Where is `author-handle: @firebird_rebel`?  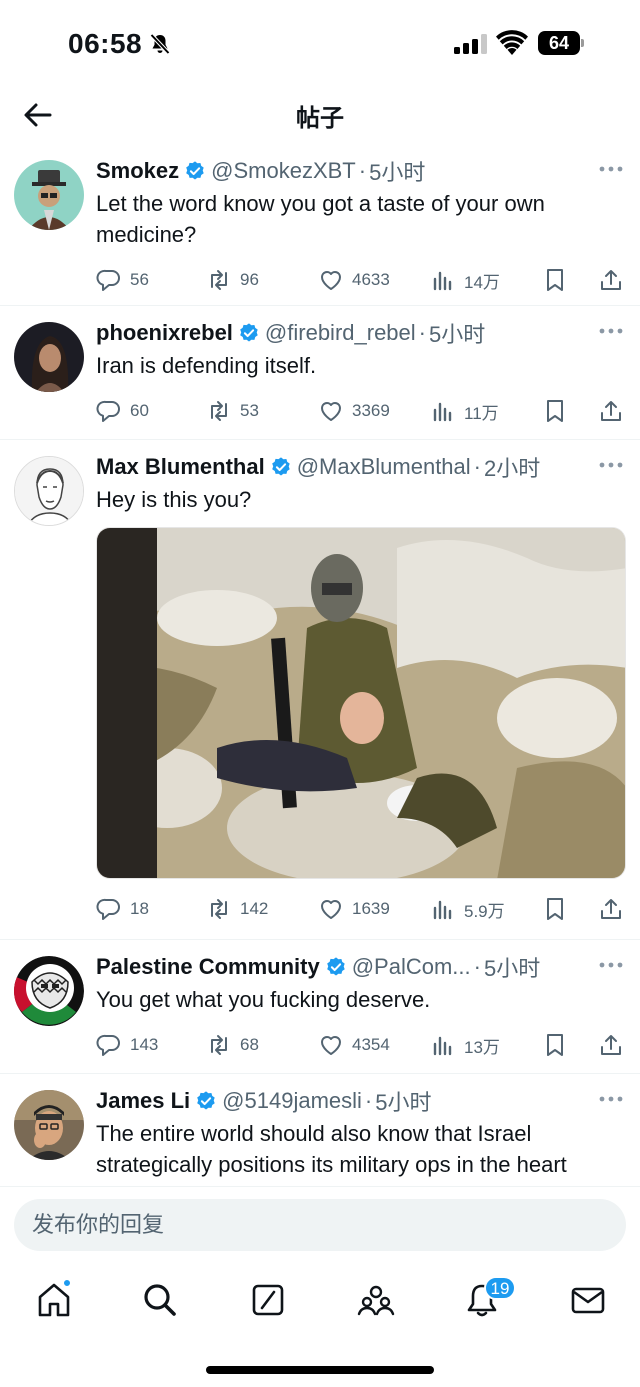
author-handle: @firebird_rebel is located at coordinates (340, 333).